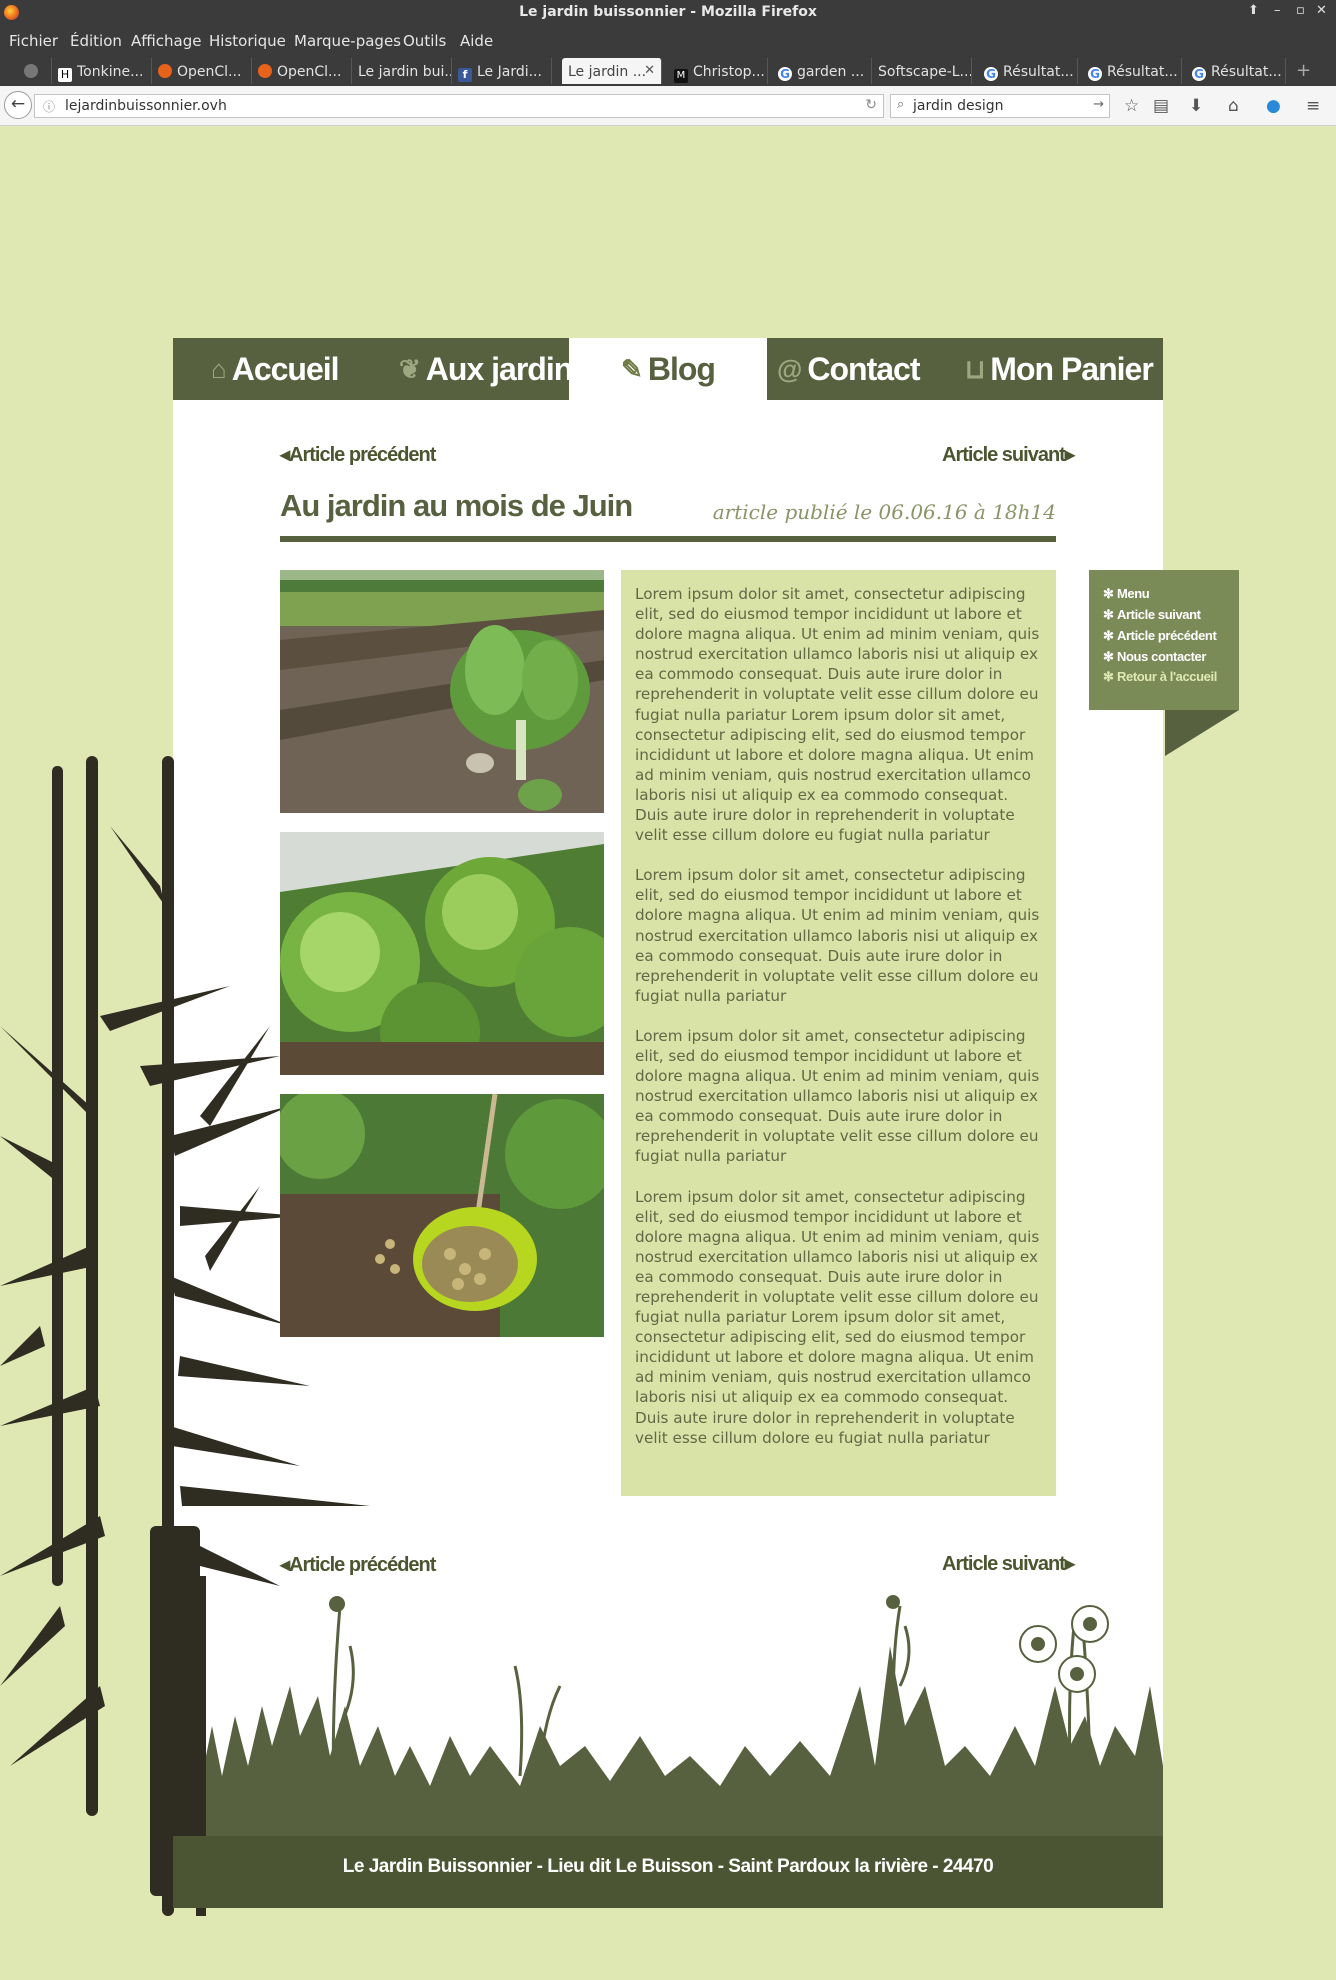  What do you see at coordinates (1098, 104) in the screenshot?
I see `search-go-icon: →` at bounding box center [1098, 104].